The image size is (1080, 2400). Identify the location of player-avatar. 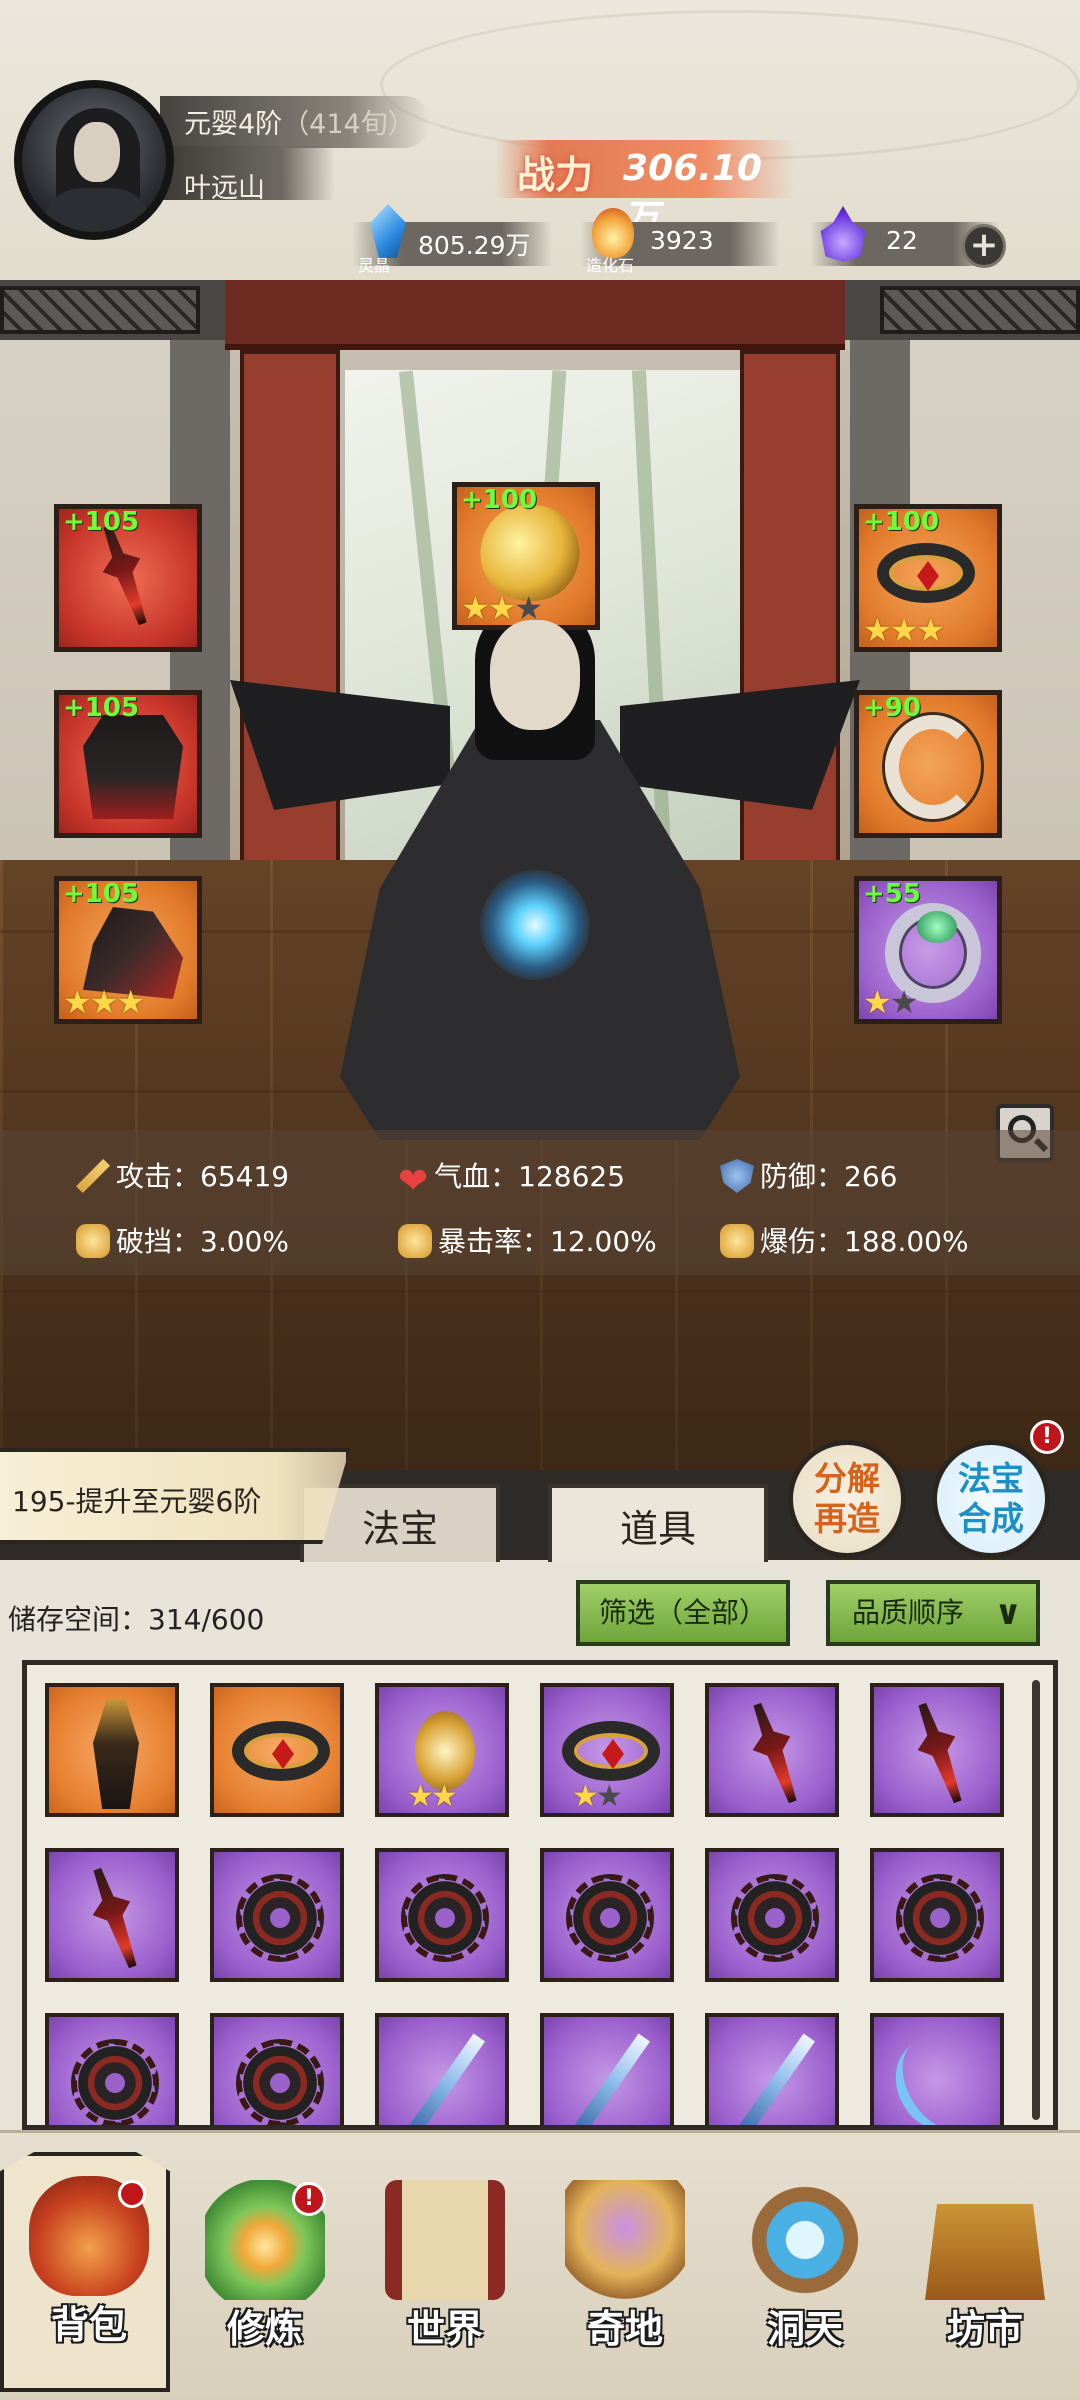
(94, 160).